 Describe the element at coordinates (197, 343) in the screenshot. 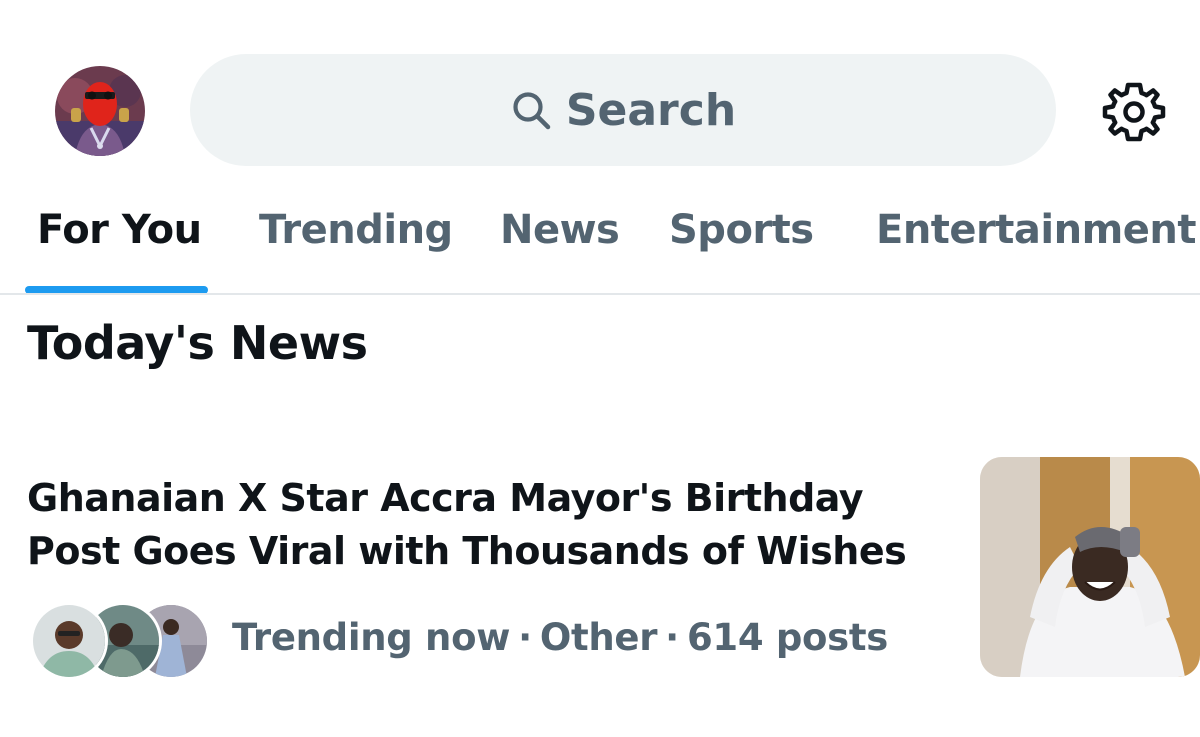

I see `section-title: Today's News` at that location.